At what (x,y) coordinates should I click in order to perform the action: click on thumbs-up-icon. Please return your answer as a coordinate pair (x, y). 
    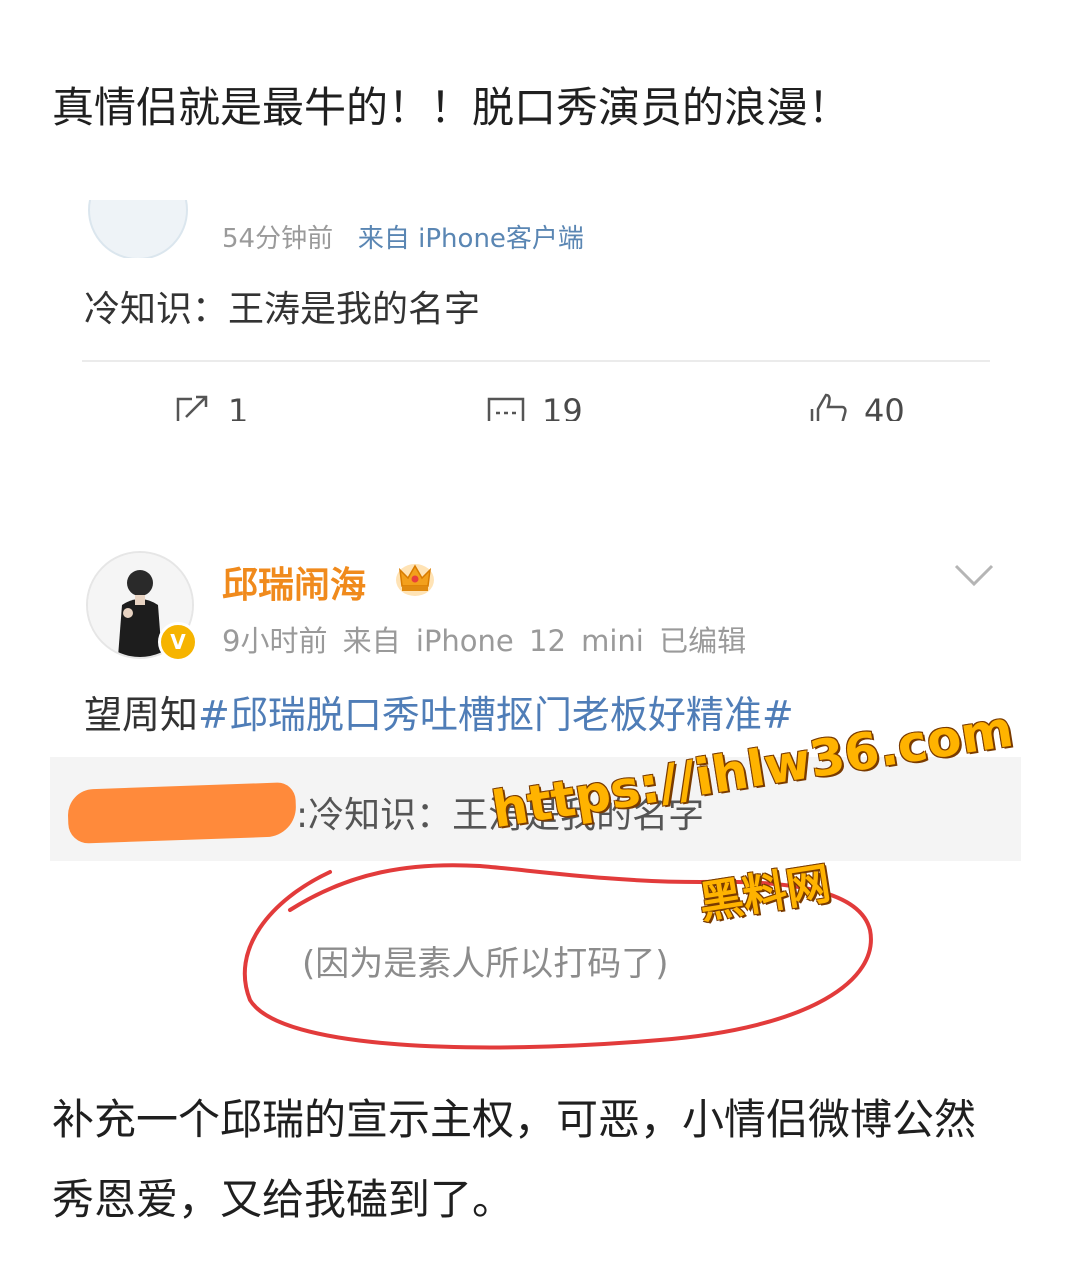
    Looking at the image, I should click on (828, 407).